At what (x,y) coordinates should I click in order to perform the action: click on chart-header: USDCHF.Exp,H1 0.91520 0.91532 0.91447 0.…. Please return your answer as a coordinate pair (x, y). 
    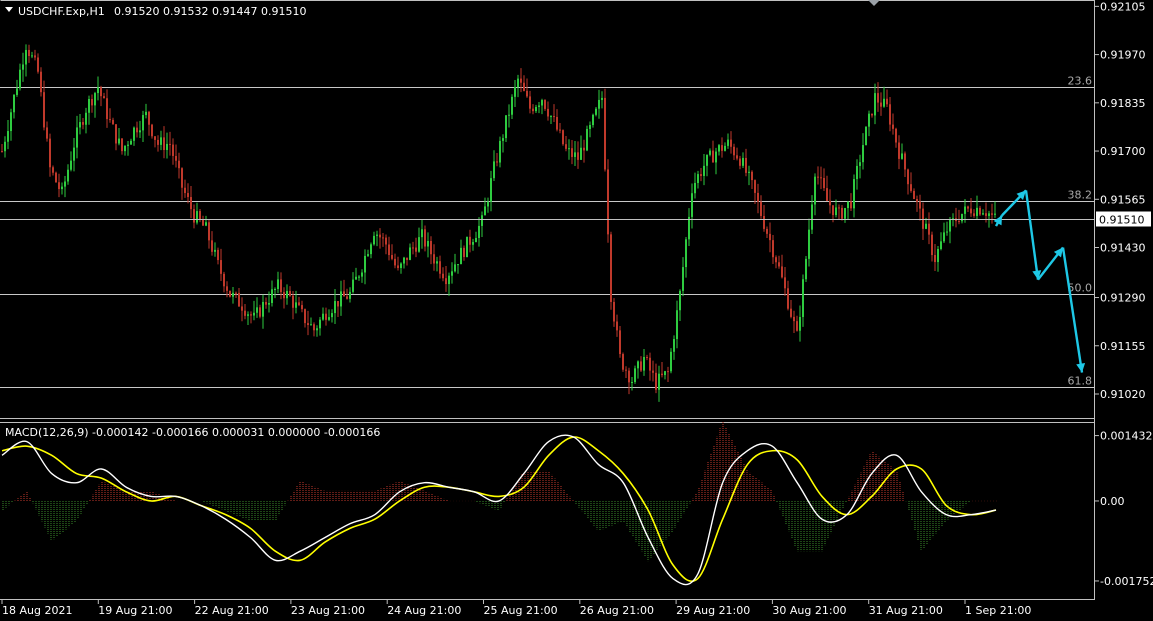
    Looking at the image, I should click on (155, 11).